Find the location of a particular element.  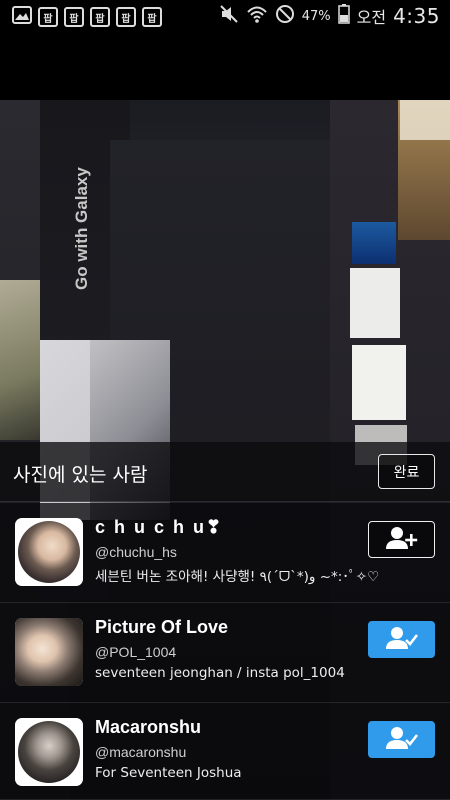

clock-time: 4:35 is located at coordinates (416, 16).